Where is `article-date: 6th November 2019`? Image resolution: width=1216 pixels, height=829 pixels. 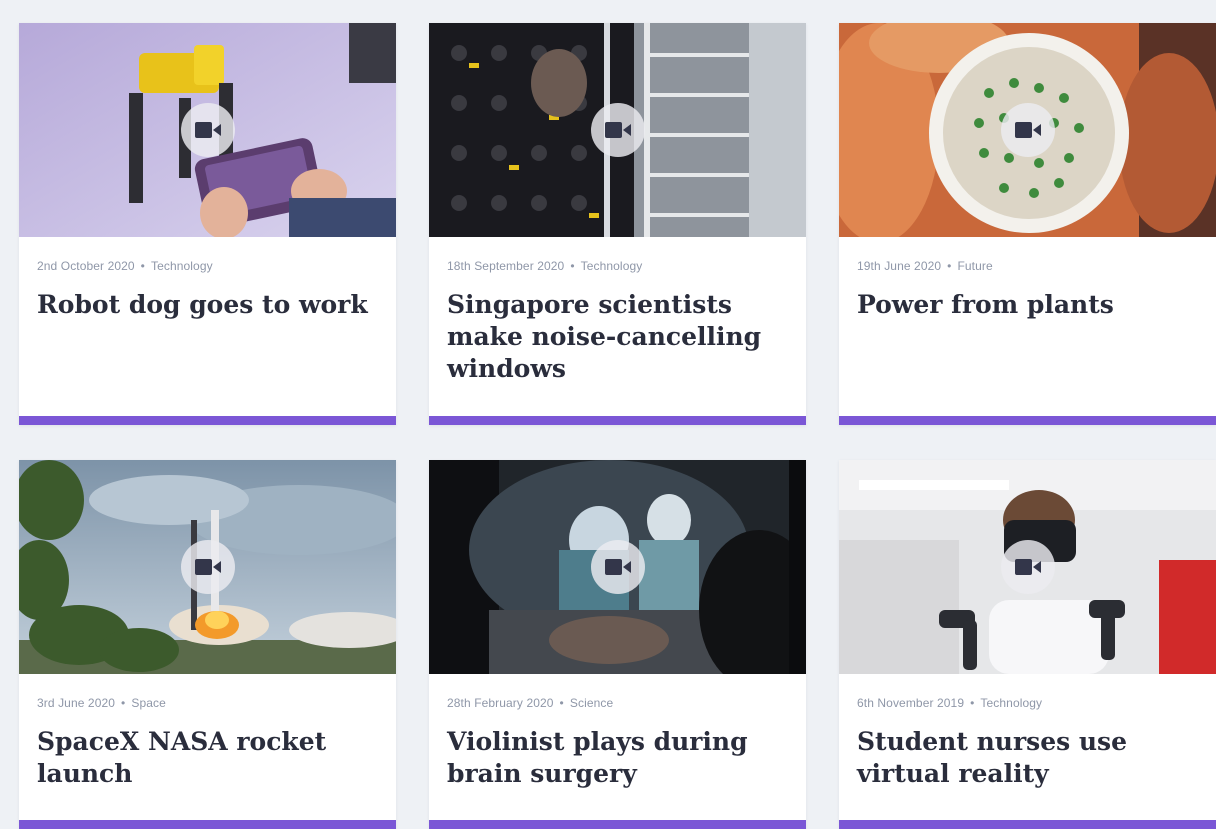
article-date: 6th November 2019 is located at coordinates (911, 703).